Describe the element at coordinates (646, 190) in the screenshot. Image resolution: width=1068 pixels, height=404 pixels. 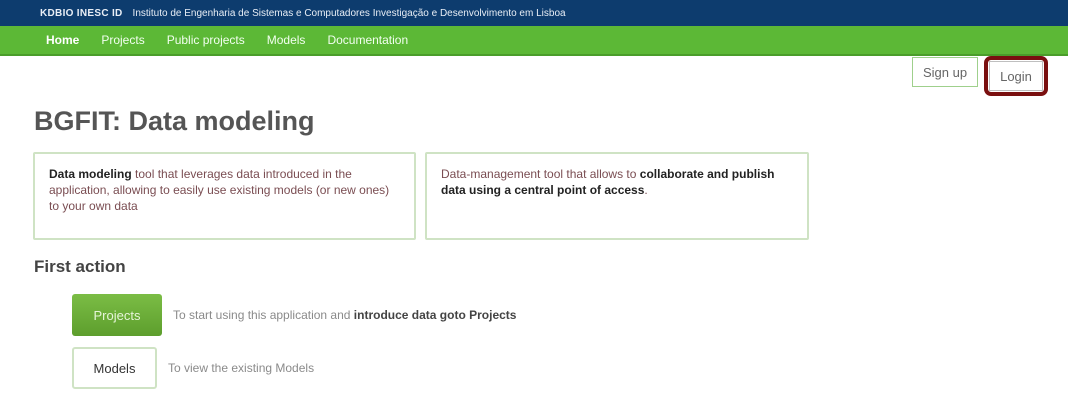
I see `card-tail: .` at that location.